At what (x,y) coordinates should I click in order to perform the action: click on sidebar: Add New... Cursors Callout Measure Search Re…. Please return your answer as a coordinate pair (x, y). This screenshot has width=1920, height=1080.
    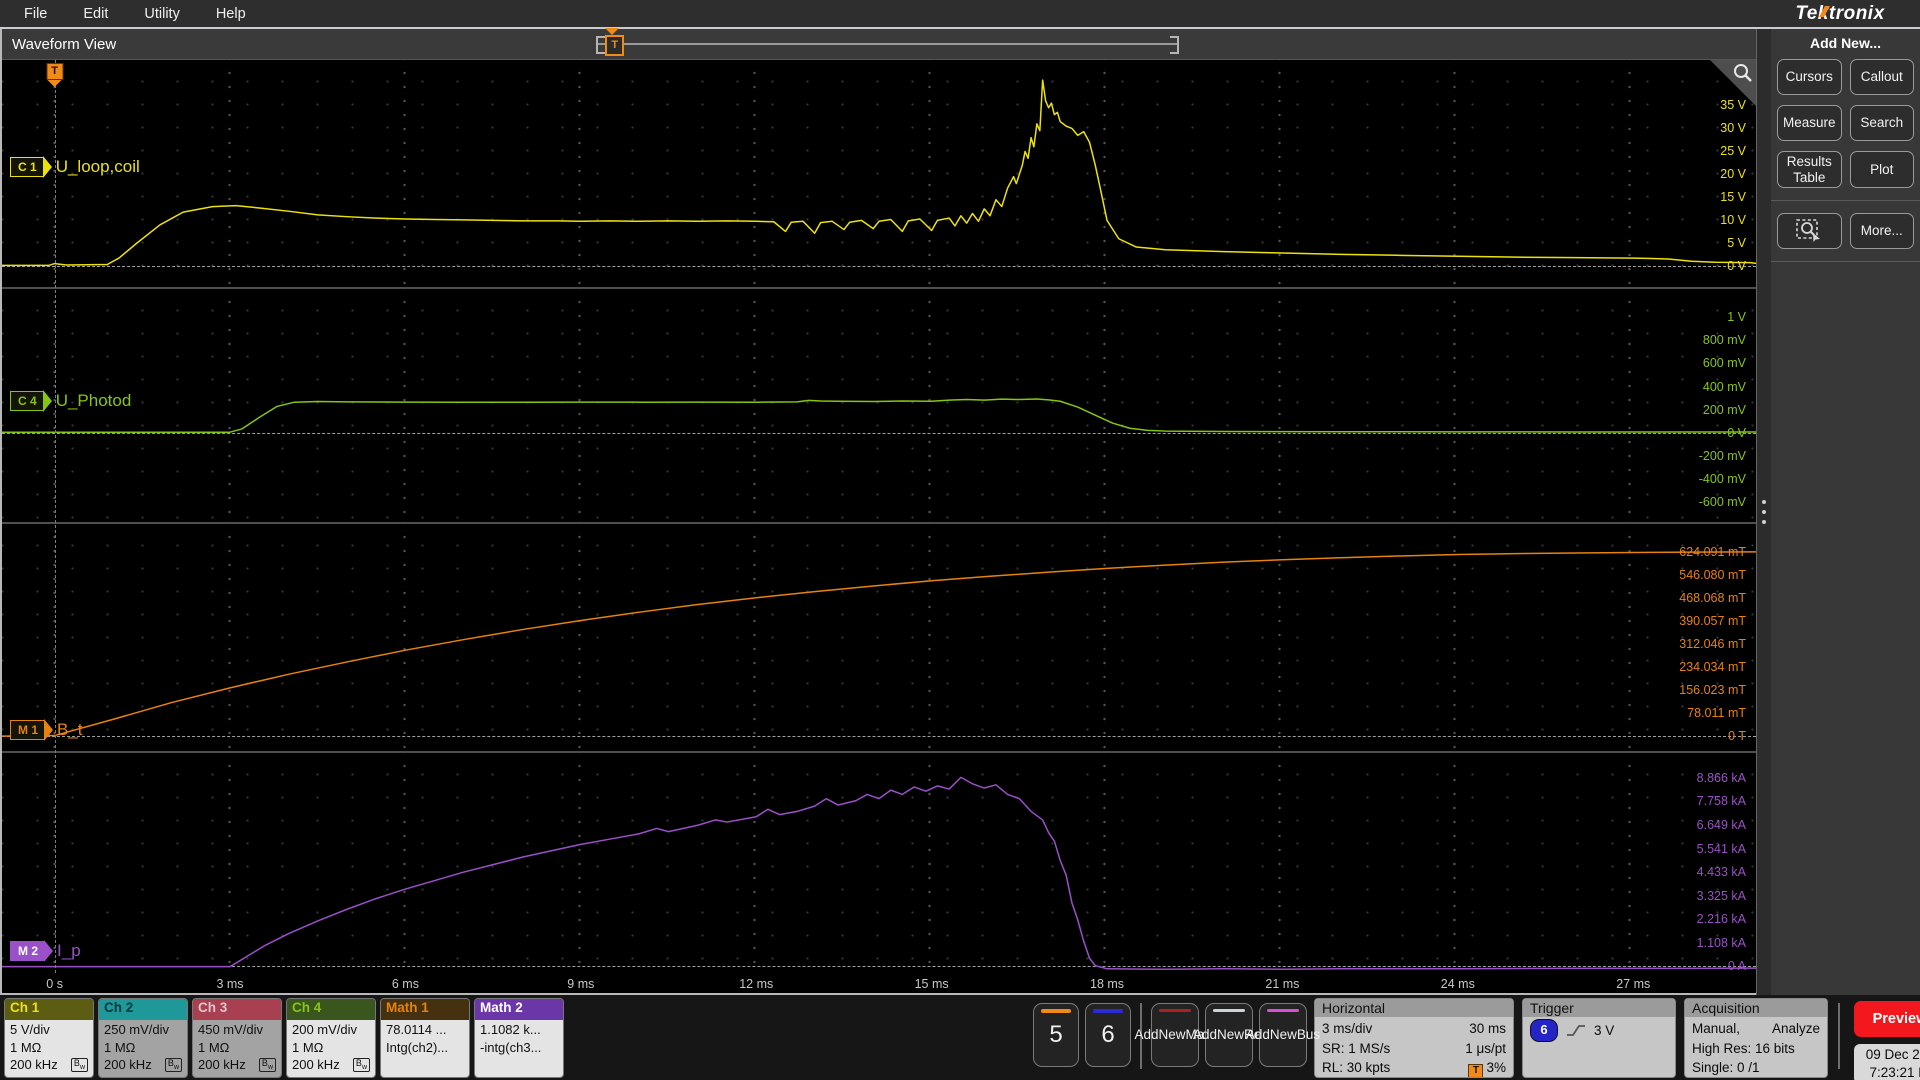
    Looking at the image, I should click on (1845, 512).